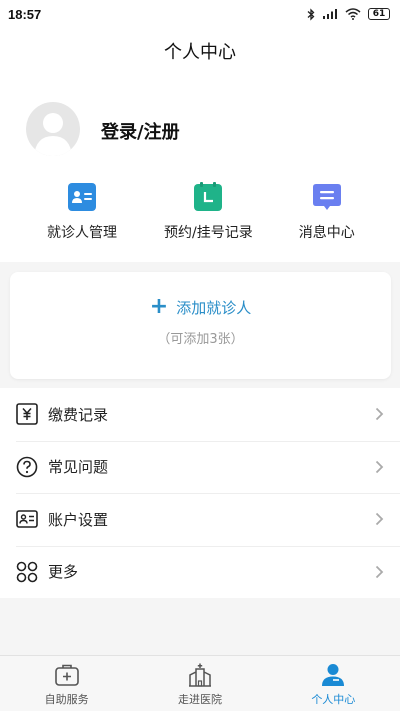 The image size is (400, 711). What do you see at coordinates (199, 699) in the screenshot?
I see `tab-label: 走进医院` at bounding box center [199, 699].